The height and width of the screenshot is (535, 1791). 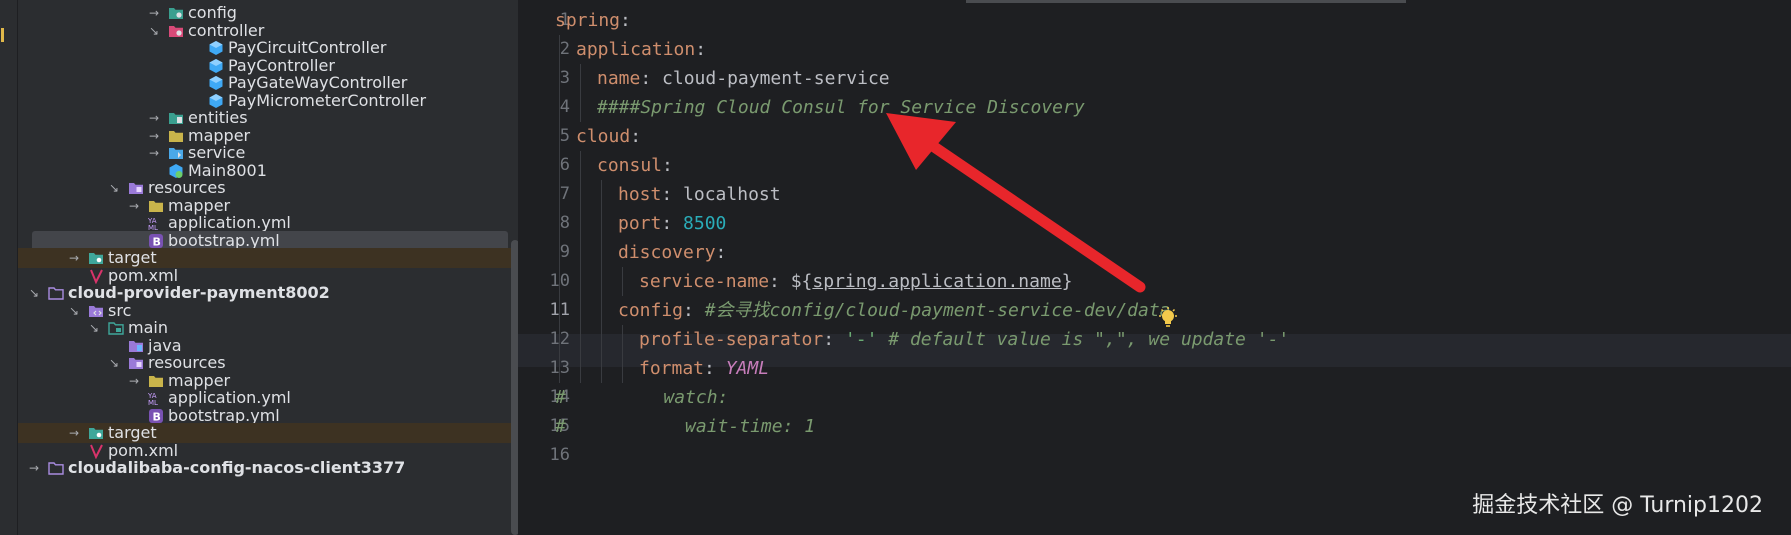 What do you see at coordinates (176, 31) in the screenshot?
I see `controller-folder-icon` at bounding box center [176, 31].